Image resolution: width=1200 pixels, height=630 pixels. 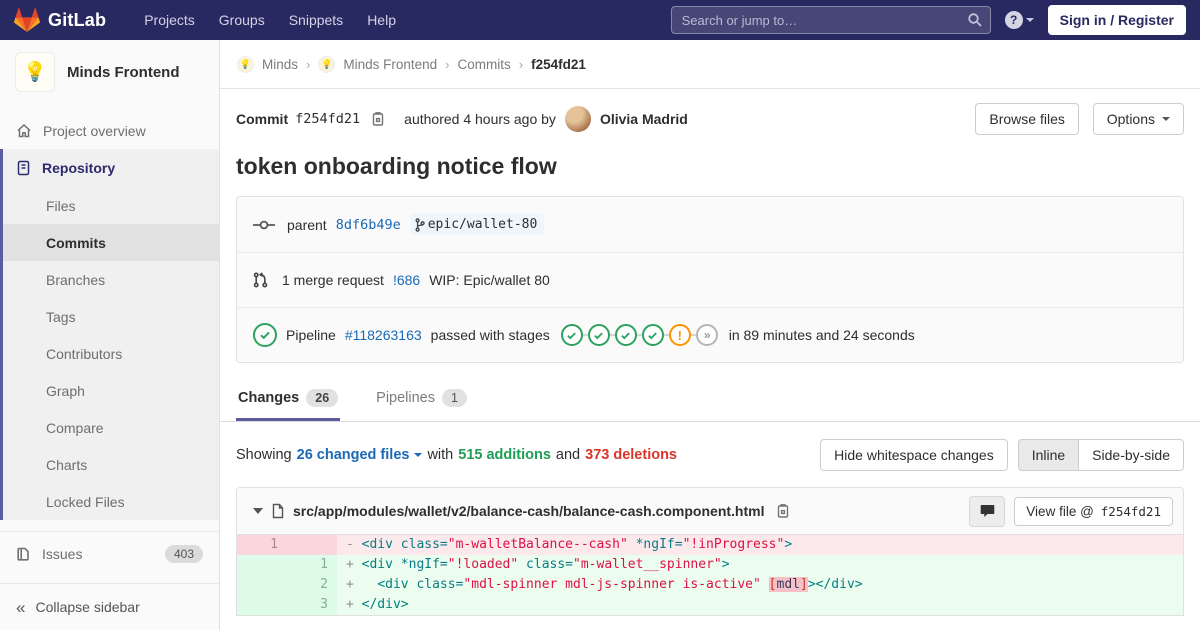 What do you see at coordinates (821, 335) in the screenshot?
I see `pipeline-duration: in 89 minutes and 24 seconds` at bounding box center [821, 335].